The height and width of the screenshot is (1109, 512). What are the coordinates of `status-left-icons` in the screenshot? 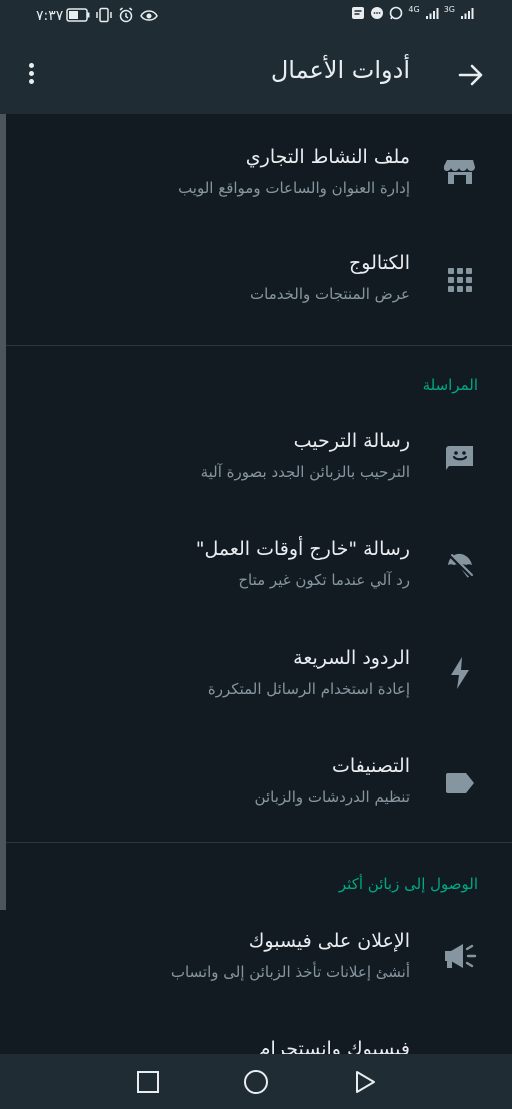 It's located at (112, 15).